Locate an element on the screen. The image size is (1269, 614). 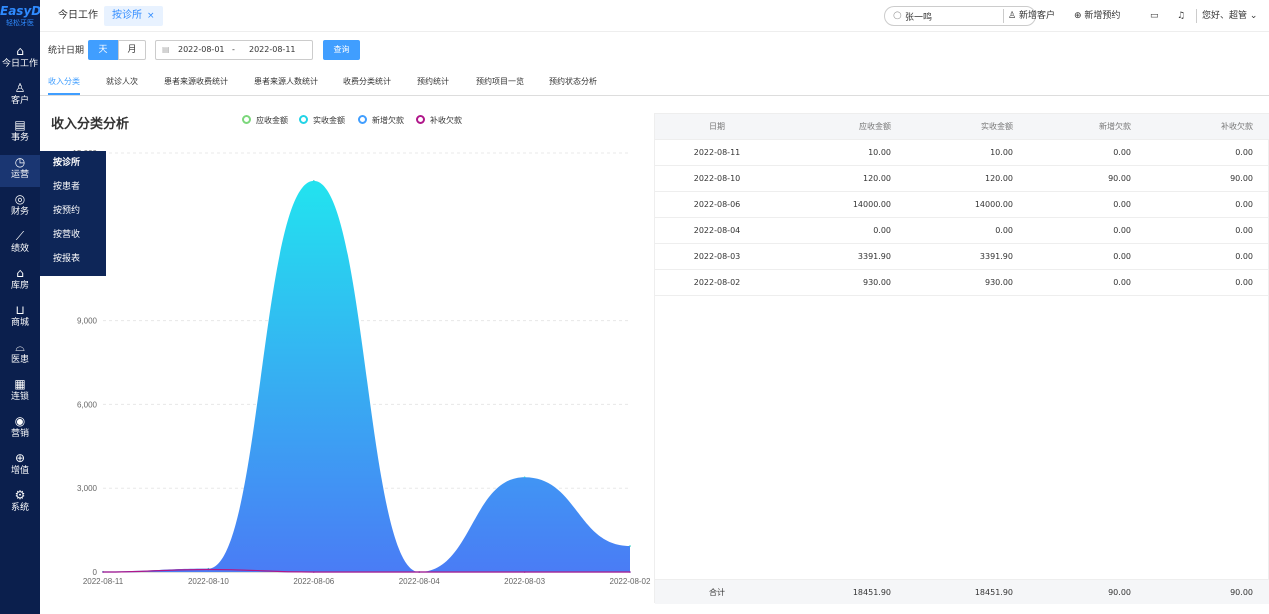
add-appointment-label: 新增预约 is located at coordinates (1102, 16).